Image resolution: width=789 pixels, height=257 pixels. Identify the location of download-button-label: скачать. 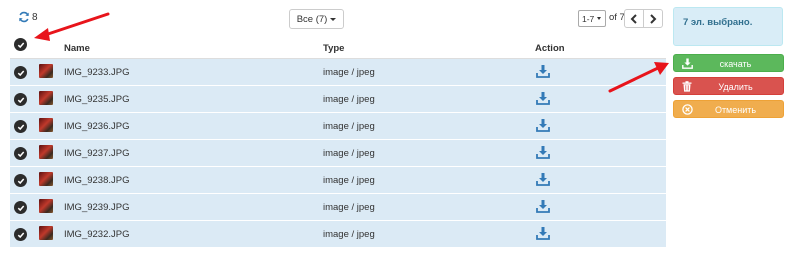
(735, 64).